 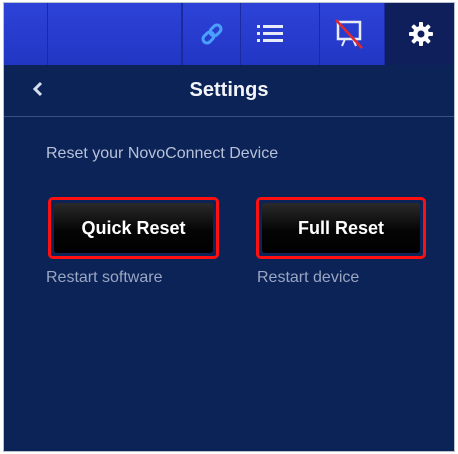 I want to click on link-icon, so click(x=212, y=34).